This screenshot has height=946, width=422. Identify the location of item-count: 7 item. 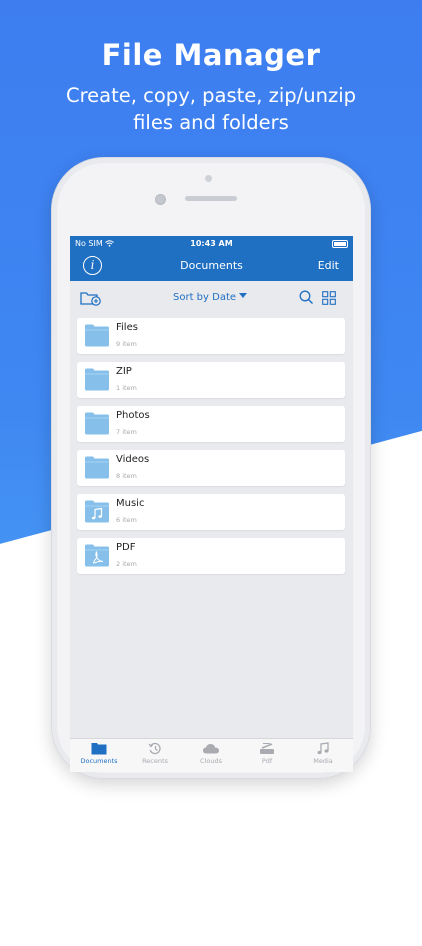
(126, 432).